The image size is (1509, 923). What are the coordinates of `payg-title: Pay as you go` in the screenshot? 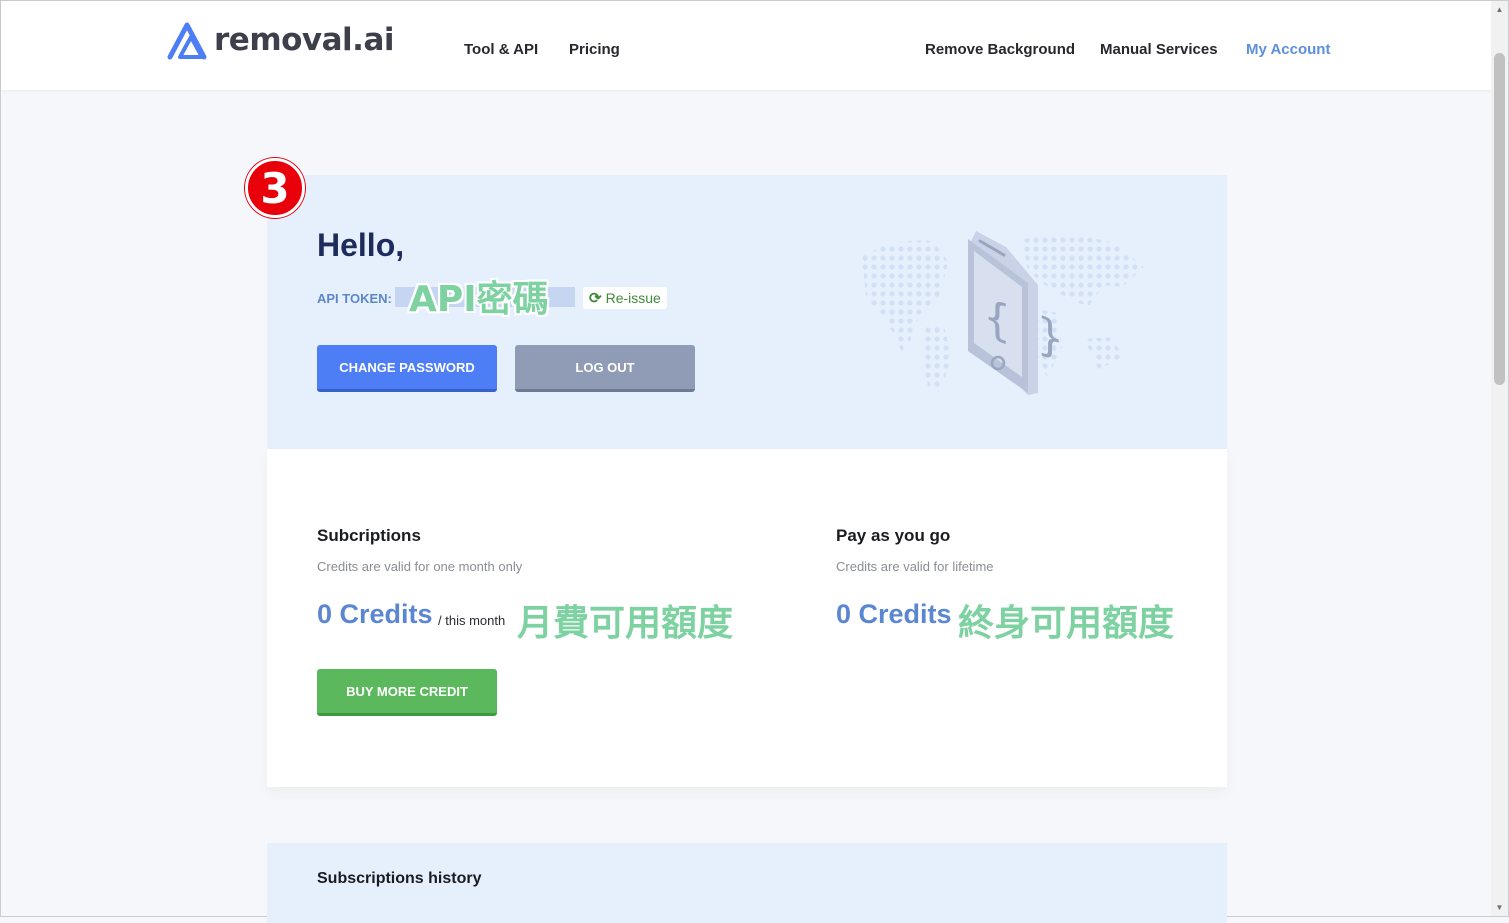 It's located at (893, 535).